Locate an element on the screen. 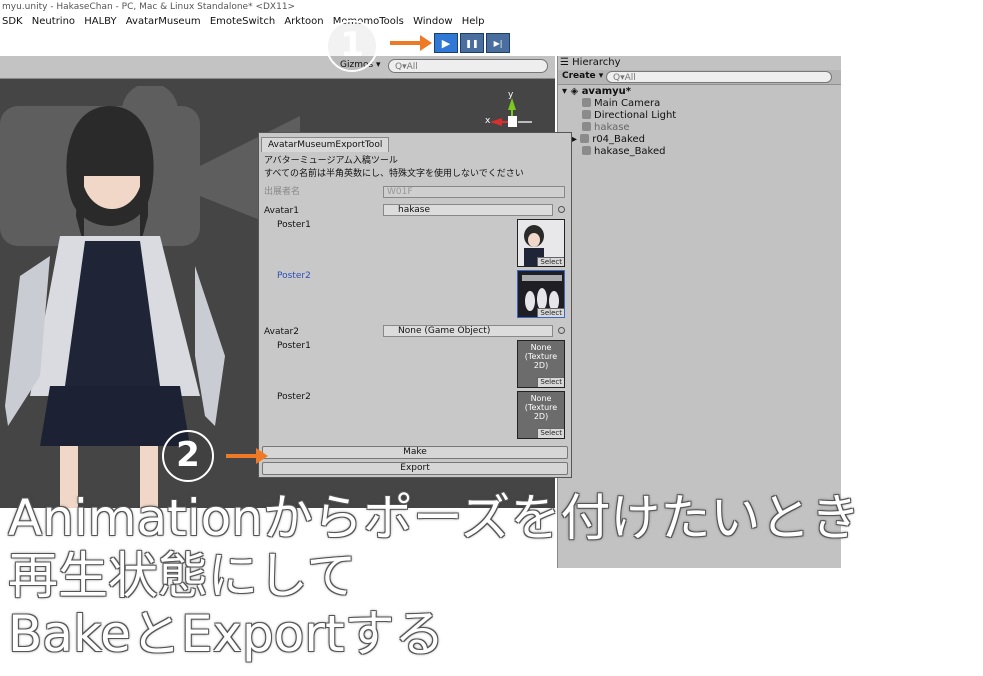 Image resolution: width=983 pixels, height=676 pixels. menu-halby: HALBY is located at coordinates (100, 22).